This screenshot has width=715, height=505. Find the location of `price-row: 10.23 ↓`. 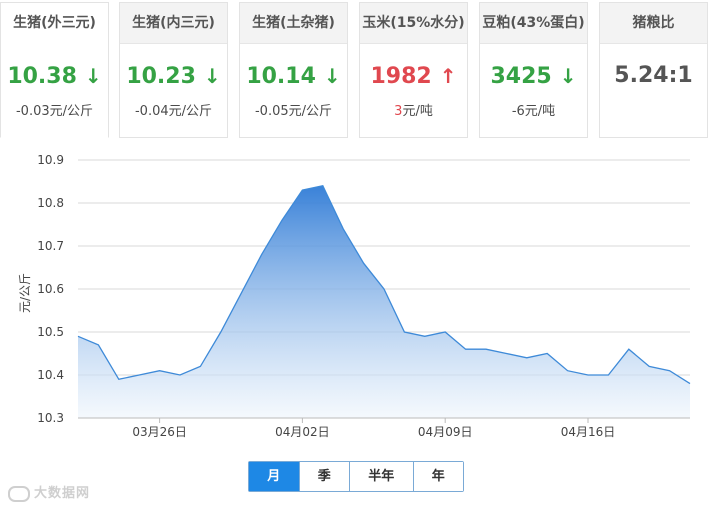

price-row: 10.23 ↓ is located at coordinates (173, 76).